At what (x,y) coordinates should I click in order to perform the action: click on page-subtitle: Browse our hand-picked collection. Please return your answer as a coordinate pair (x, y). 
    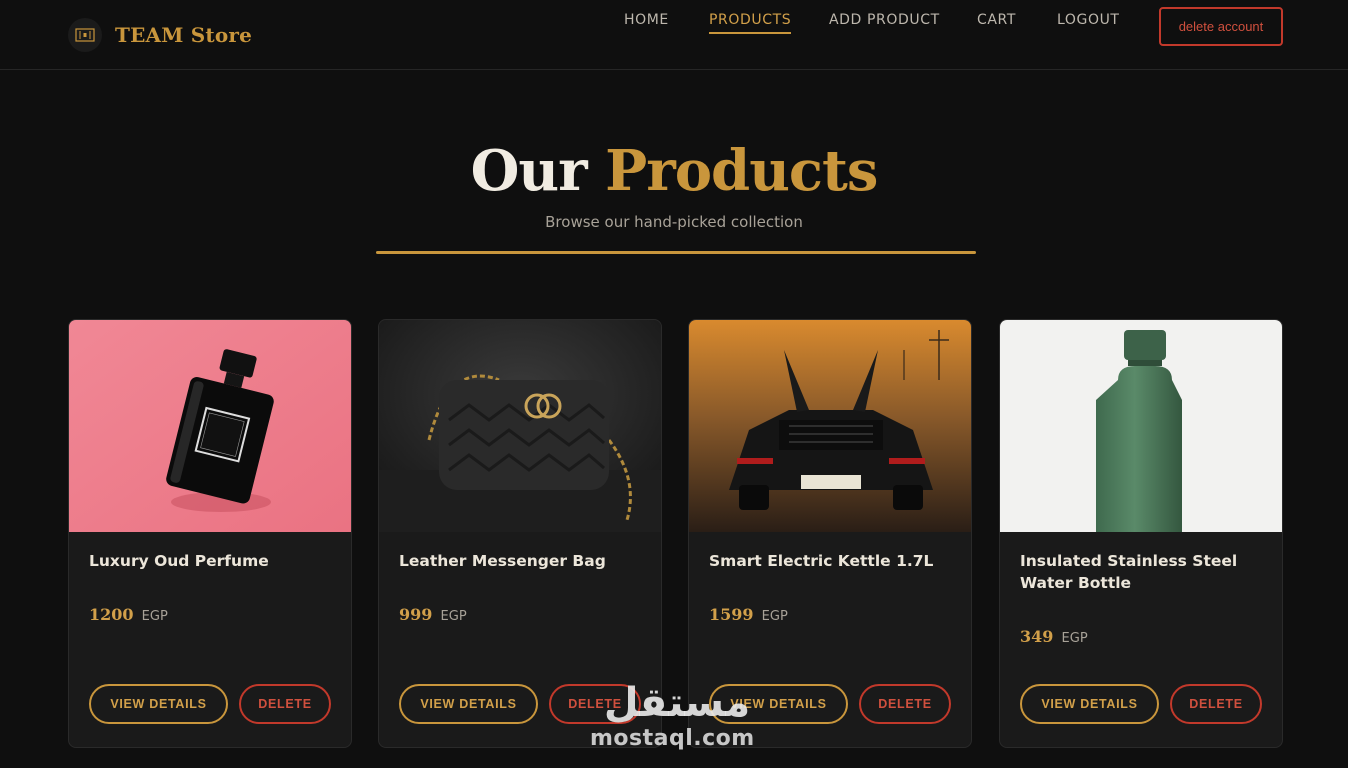
    Looking at the image, I should click on (674, 222).